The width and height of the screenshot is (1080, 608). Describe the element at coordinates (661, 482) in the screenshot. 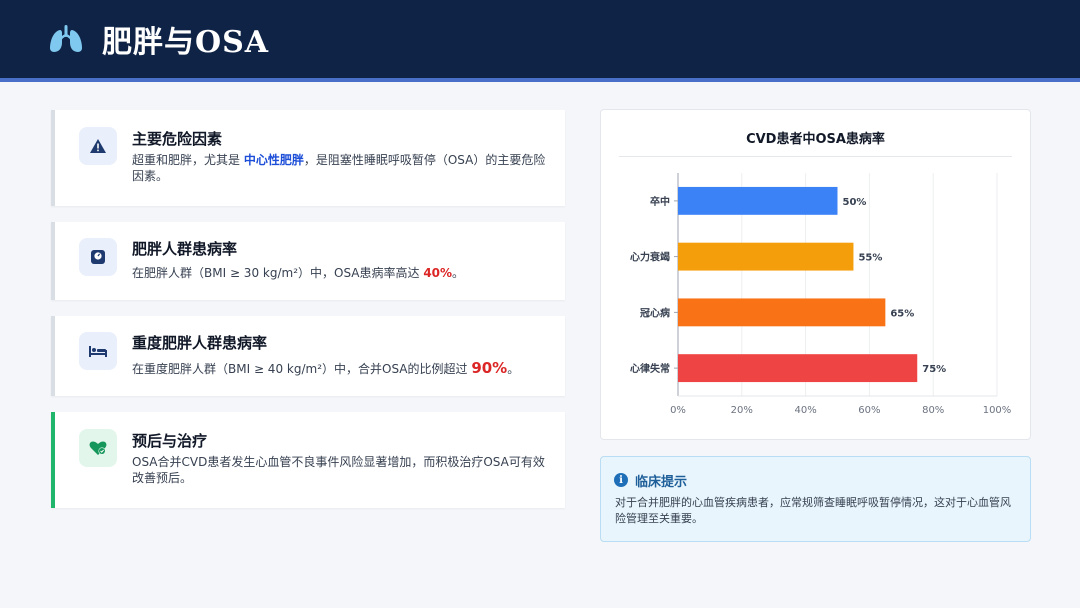

I see `tip-title: 临床提示` at that location.